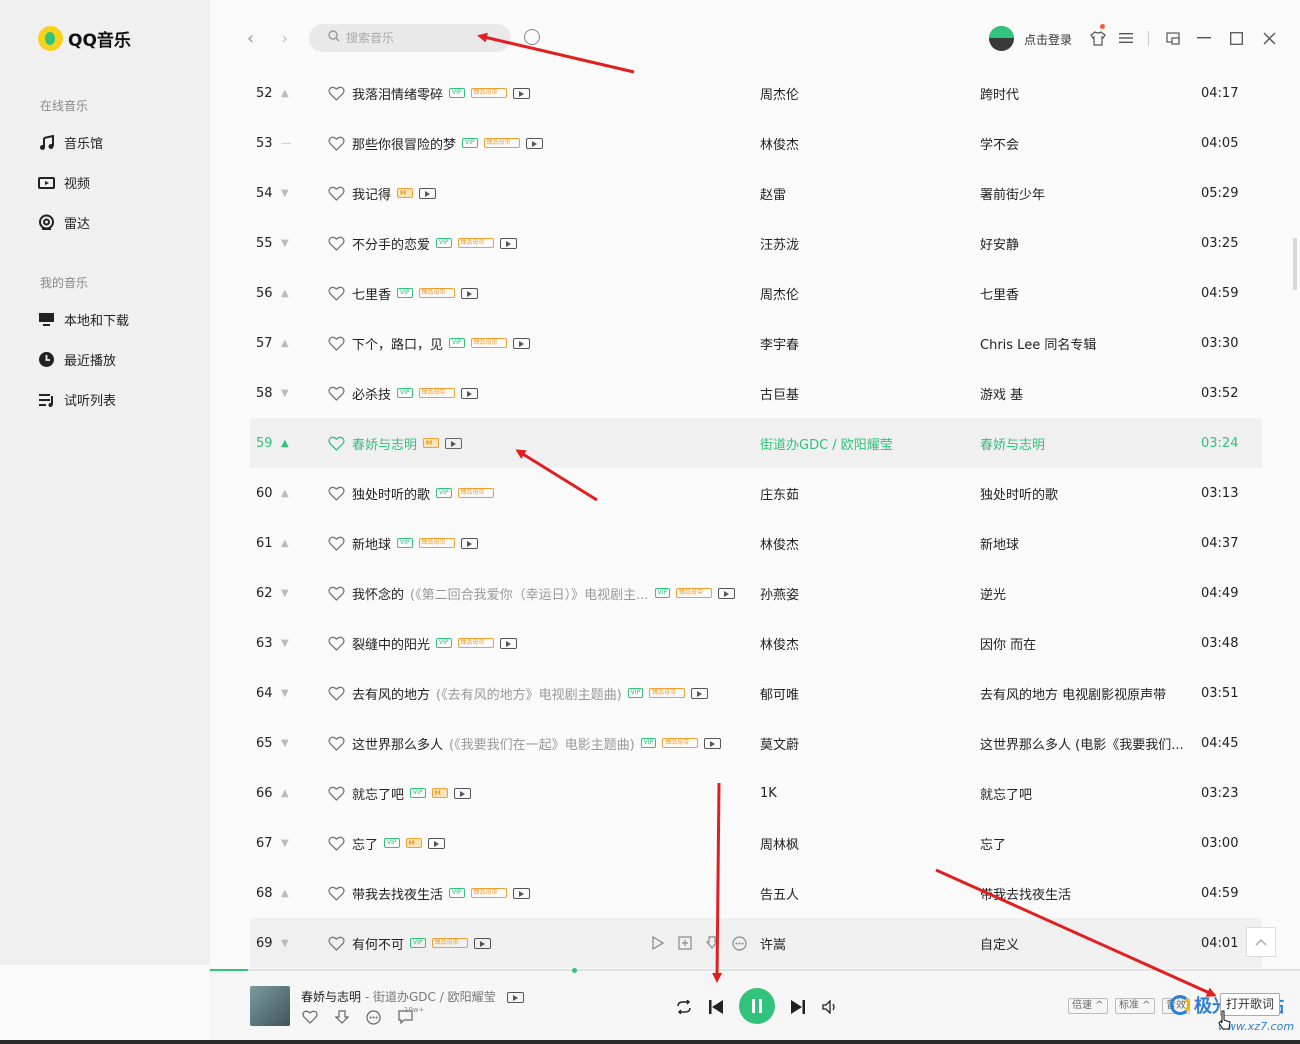 The image size is (1300, 1044). I want to click on sidebar-item-trial-list: 试听列表, so click(77, 399).